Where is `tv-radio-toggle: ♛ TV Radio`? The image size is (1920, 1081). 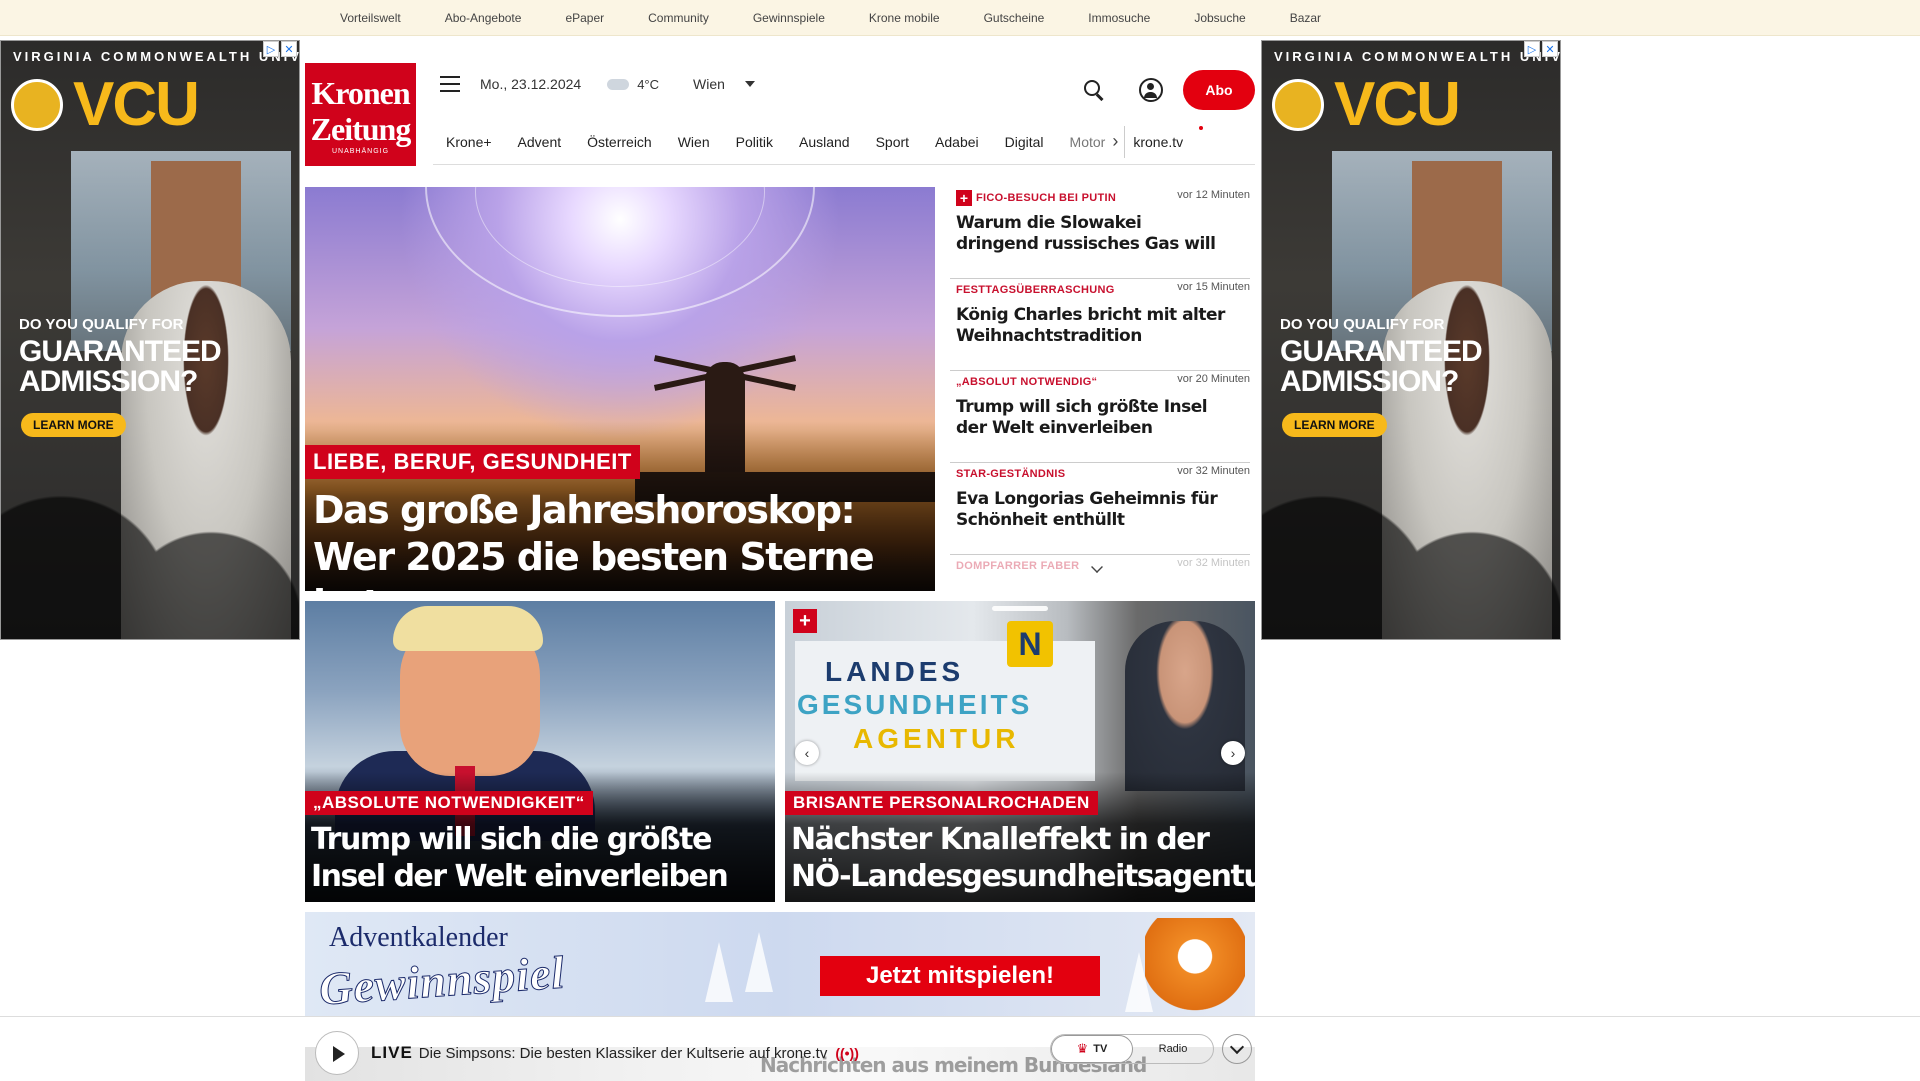 tv-radio-toggle: ♛ TV Radio is located at coordinates (1132, 1049).